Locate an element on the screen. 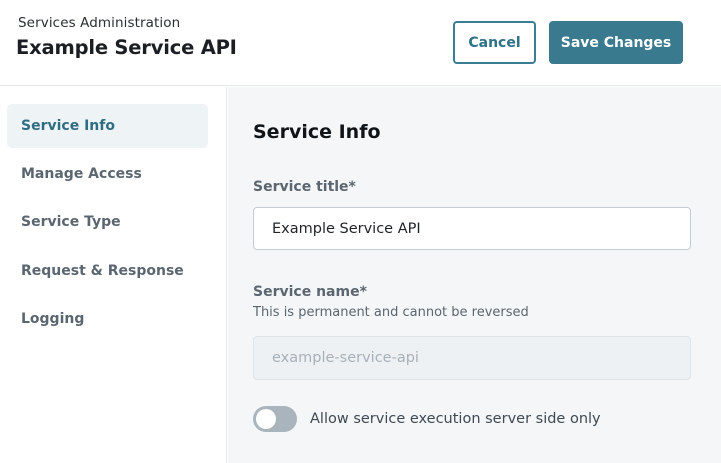 The width and height of the screenshot is (721, 463). save-changes-button: Save Changes is located at coordinates (616, 42).